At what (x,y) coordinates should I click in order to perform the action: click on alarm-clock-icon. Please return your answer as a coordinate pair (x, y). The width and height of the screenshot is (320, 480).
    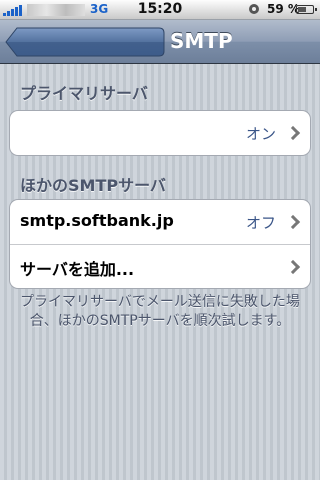
    Looking at the image, I should click on (254, 9).